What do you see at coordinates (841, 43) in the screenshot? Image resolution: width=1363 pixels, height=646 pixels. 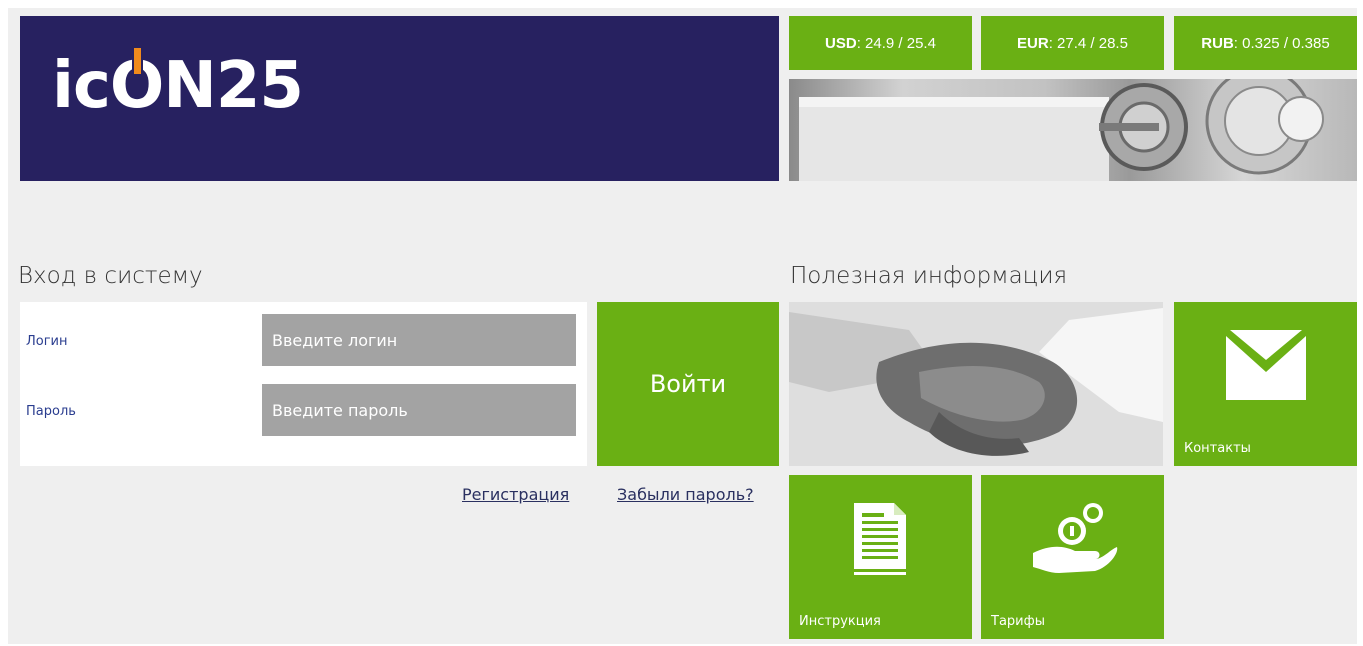 I see `rate-code: USD` at bounding box center [841, 43].